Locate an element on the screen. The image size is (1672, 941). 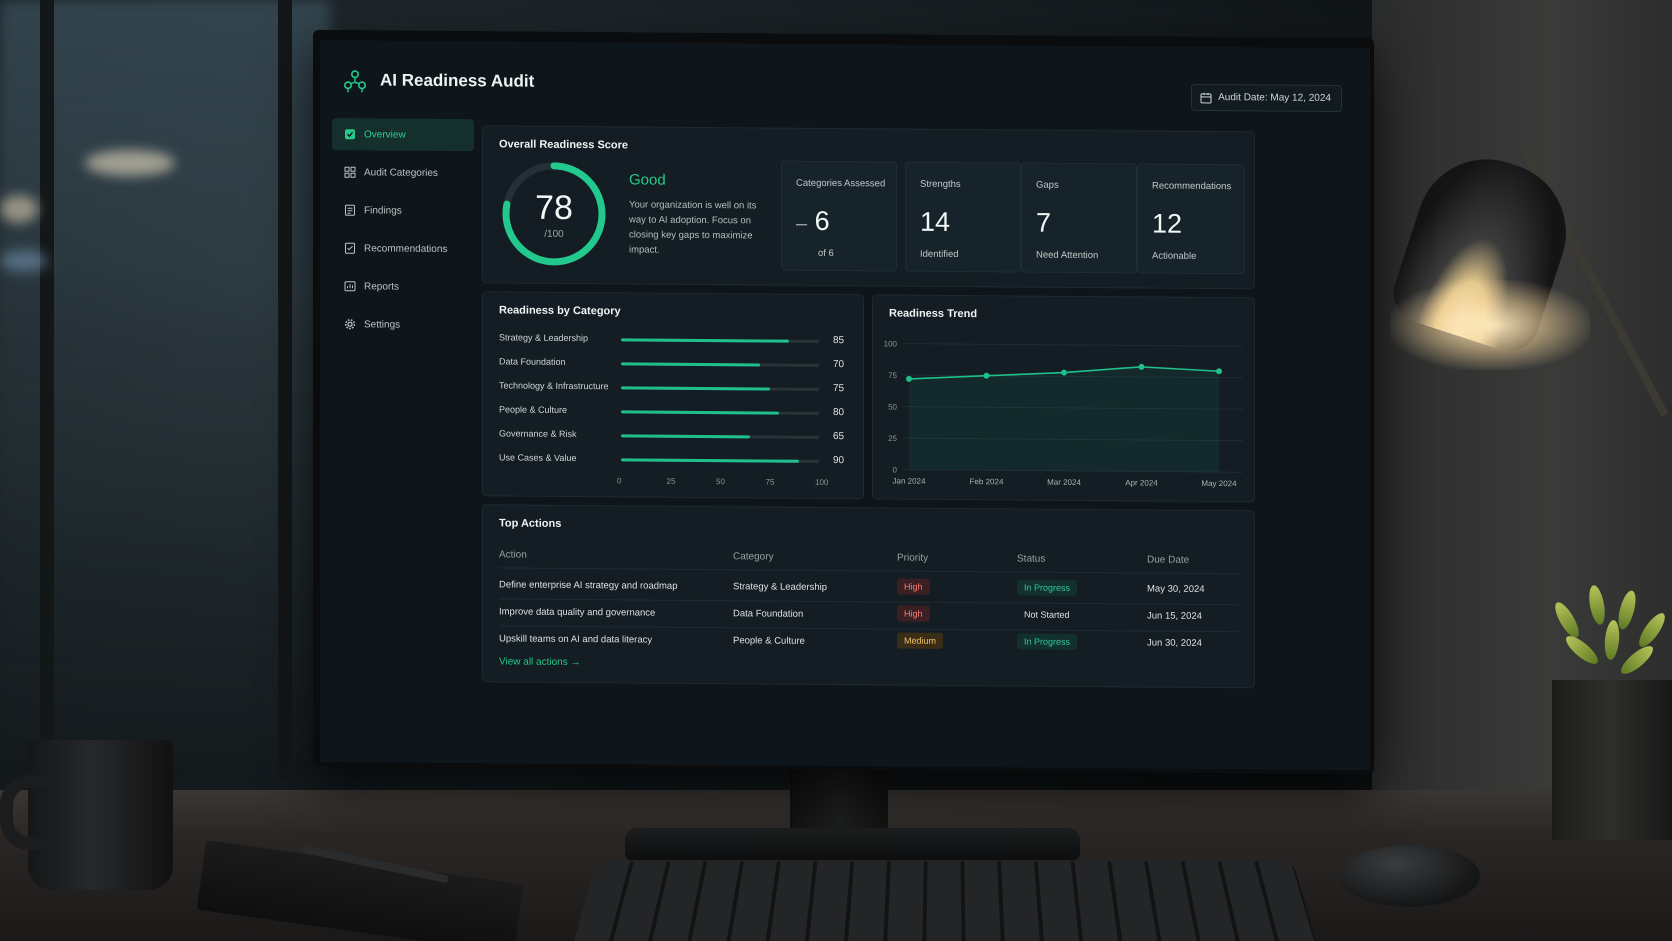
trend-y-tick: 75 is located at coordinates (892, 375).